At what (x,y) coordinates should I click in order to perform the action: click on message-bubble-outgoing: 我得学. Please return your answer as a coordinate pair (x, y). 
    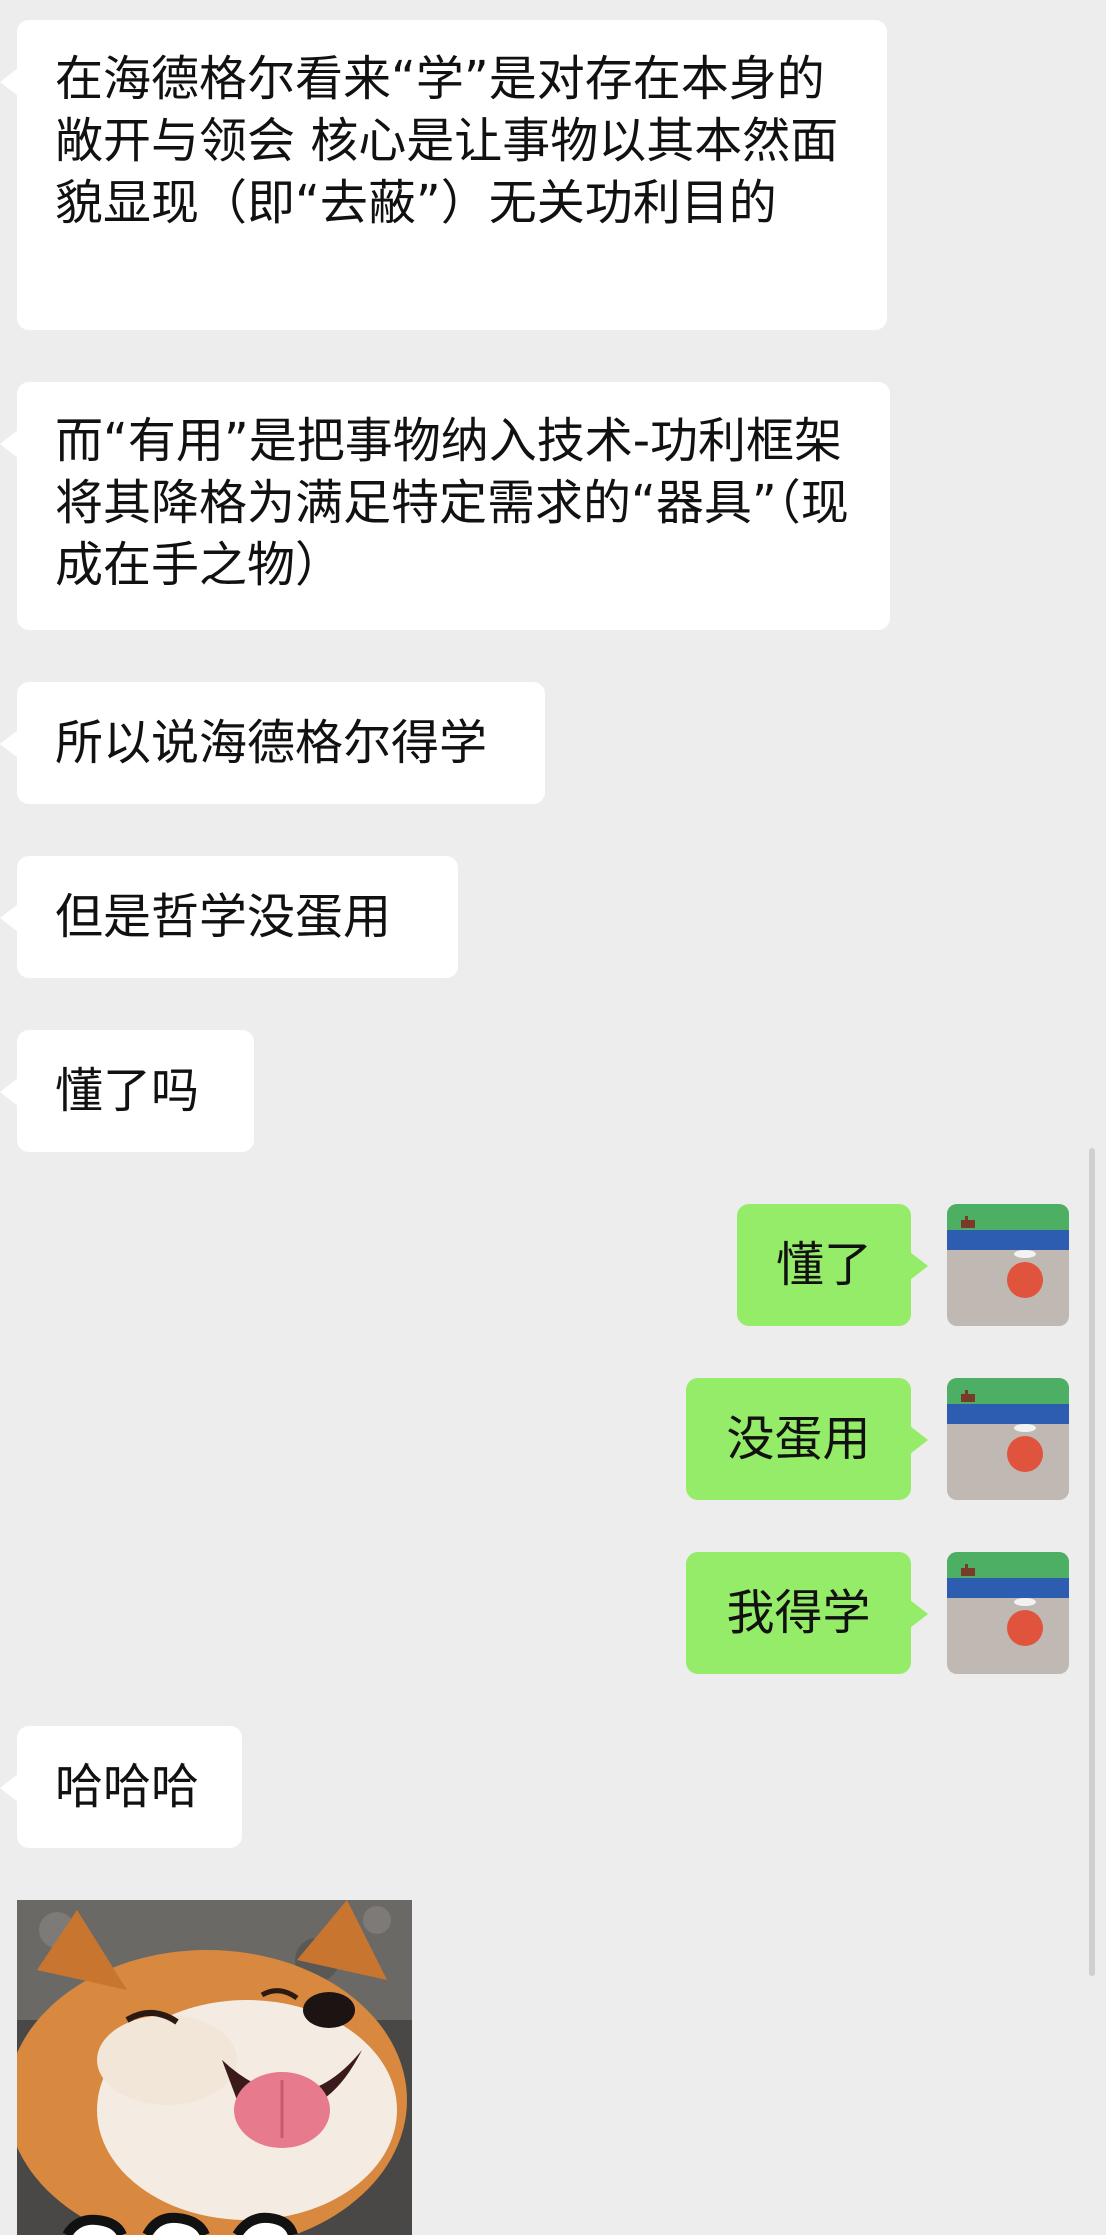
    Looking at the image, I should click on (807, 1613).